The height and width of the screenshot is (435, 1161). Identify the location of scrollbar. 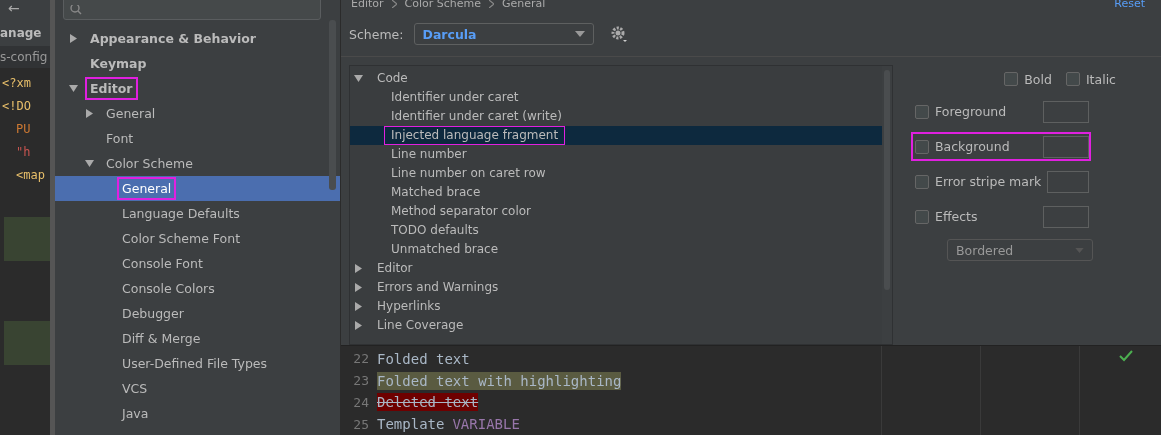
(332, 105).